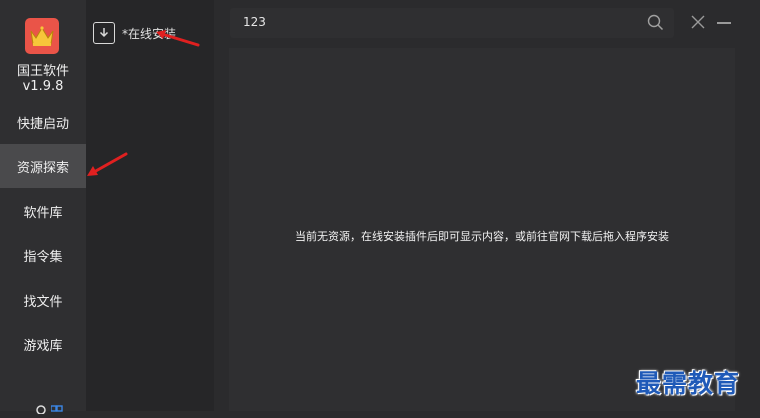  I want to click on settings-icon, so click(49, 410).